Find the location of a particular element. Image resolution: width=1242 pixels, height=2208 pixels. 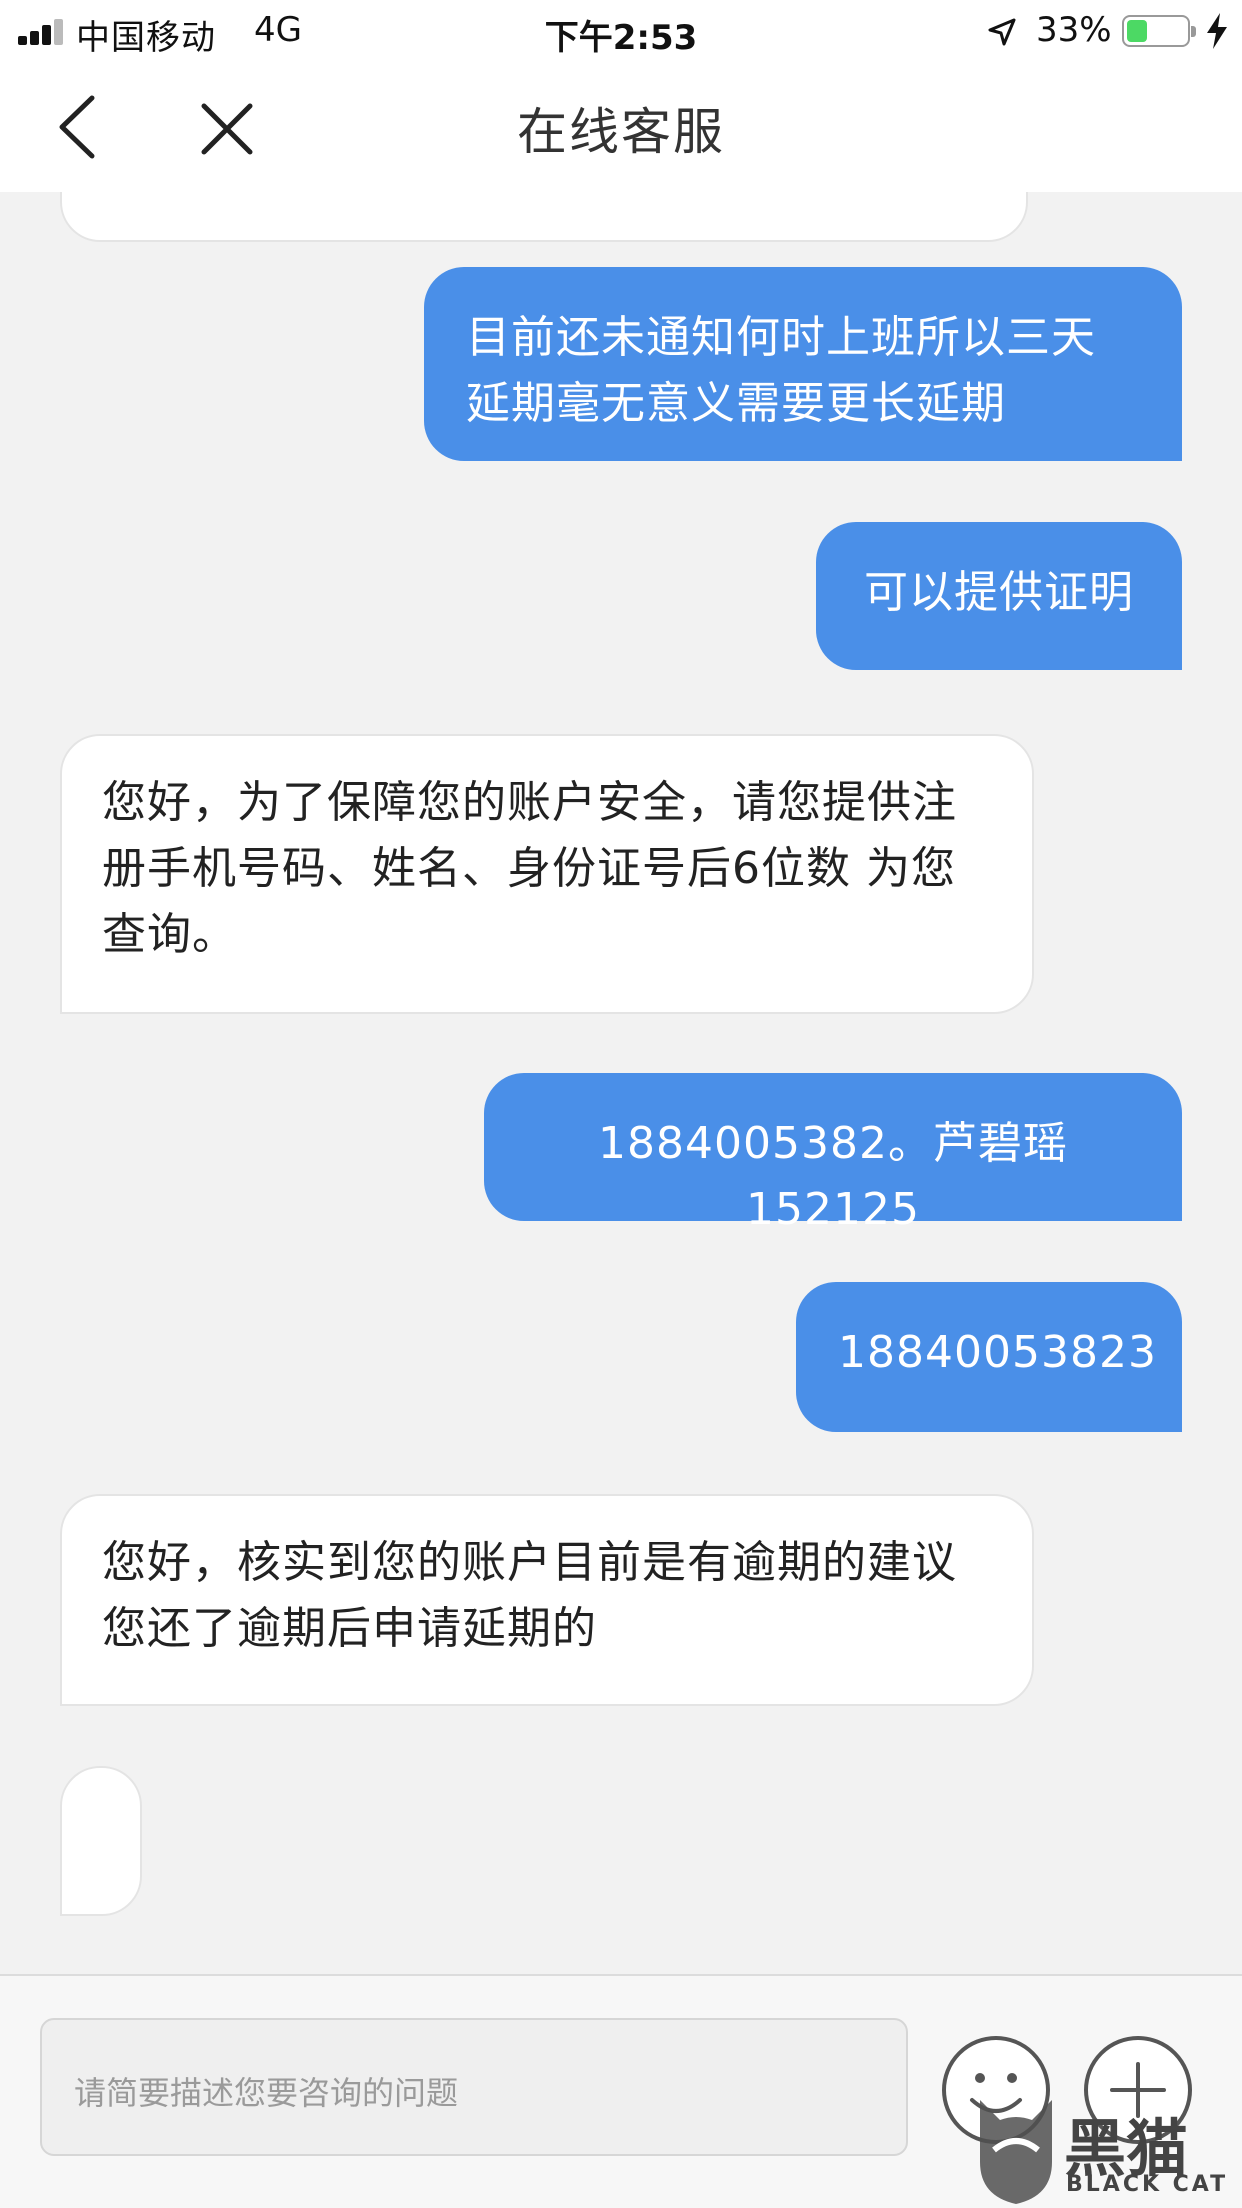

battery-percent: 33% is located at coordinates (1074, 30).